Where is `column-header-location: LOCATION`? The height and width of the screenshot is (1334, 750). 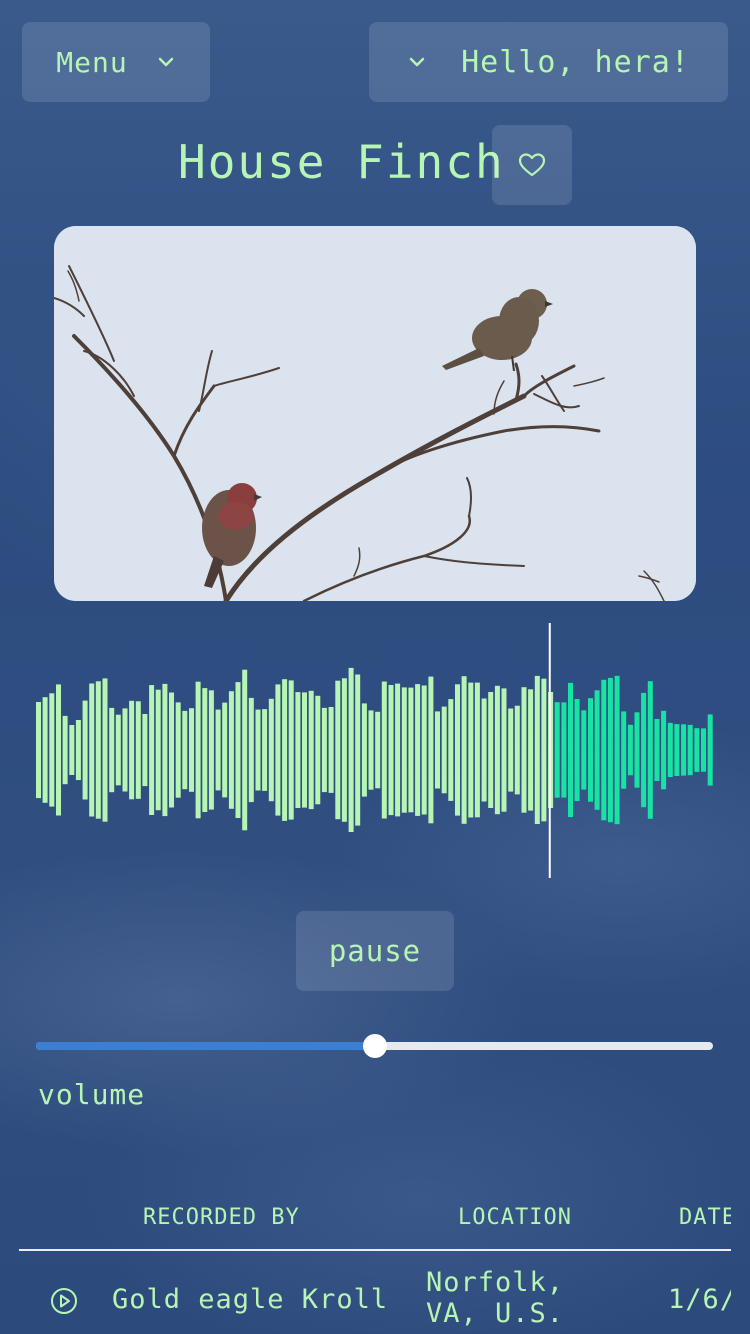
column-header-location: LOCATION is located at coordinates (515, 1217).